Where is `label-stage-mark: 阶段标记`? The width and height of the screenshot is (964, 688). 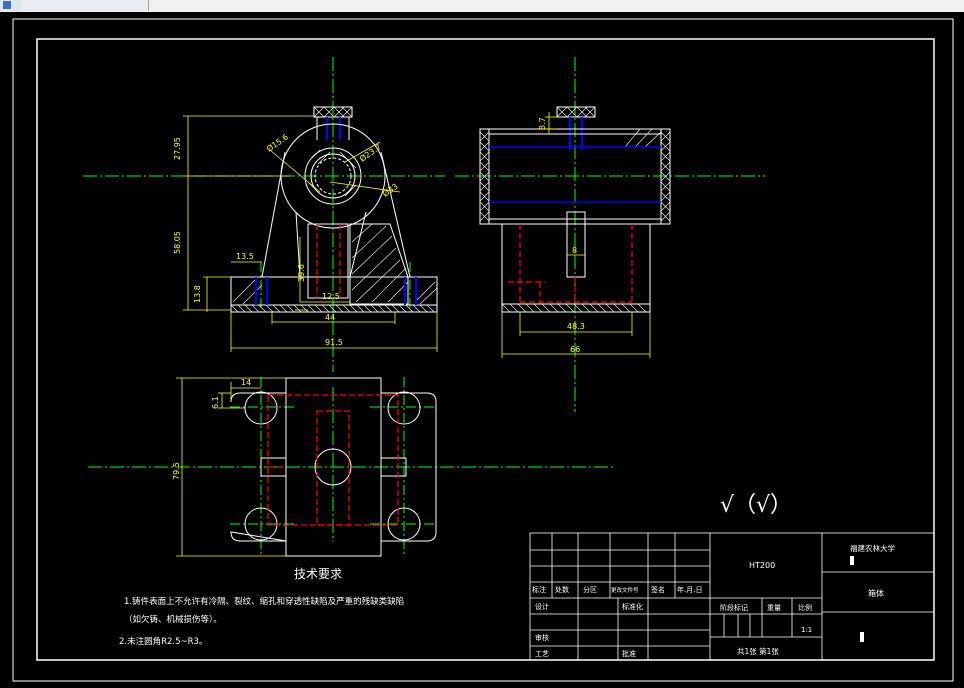
label-stage-mark: 阶段标记 is located at coordinates (734, 607).